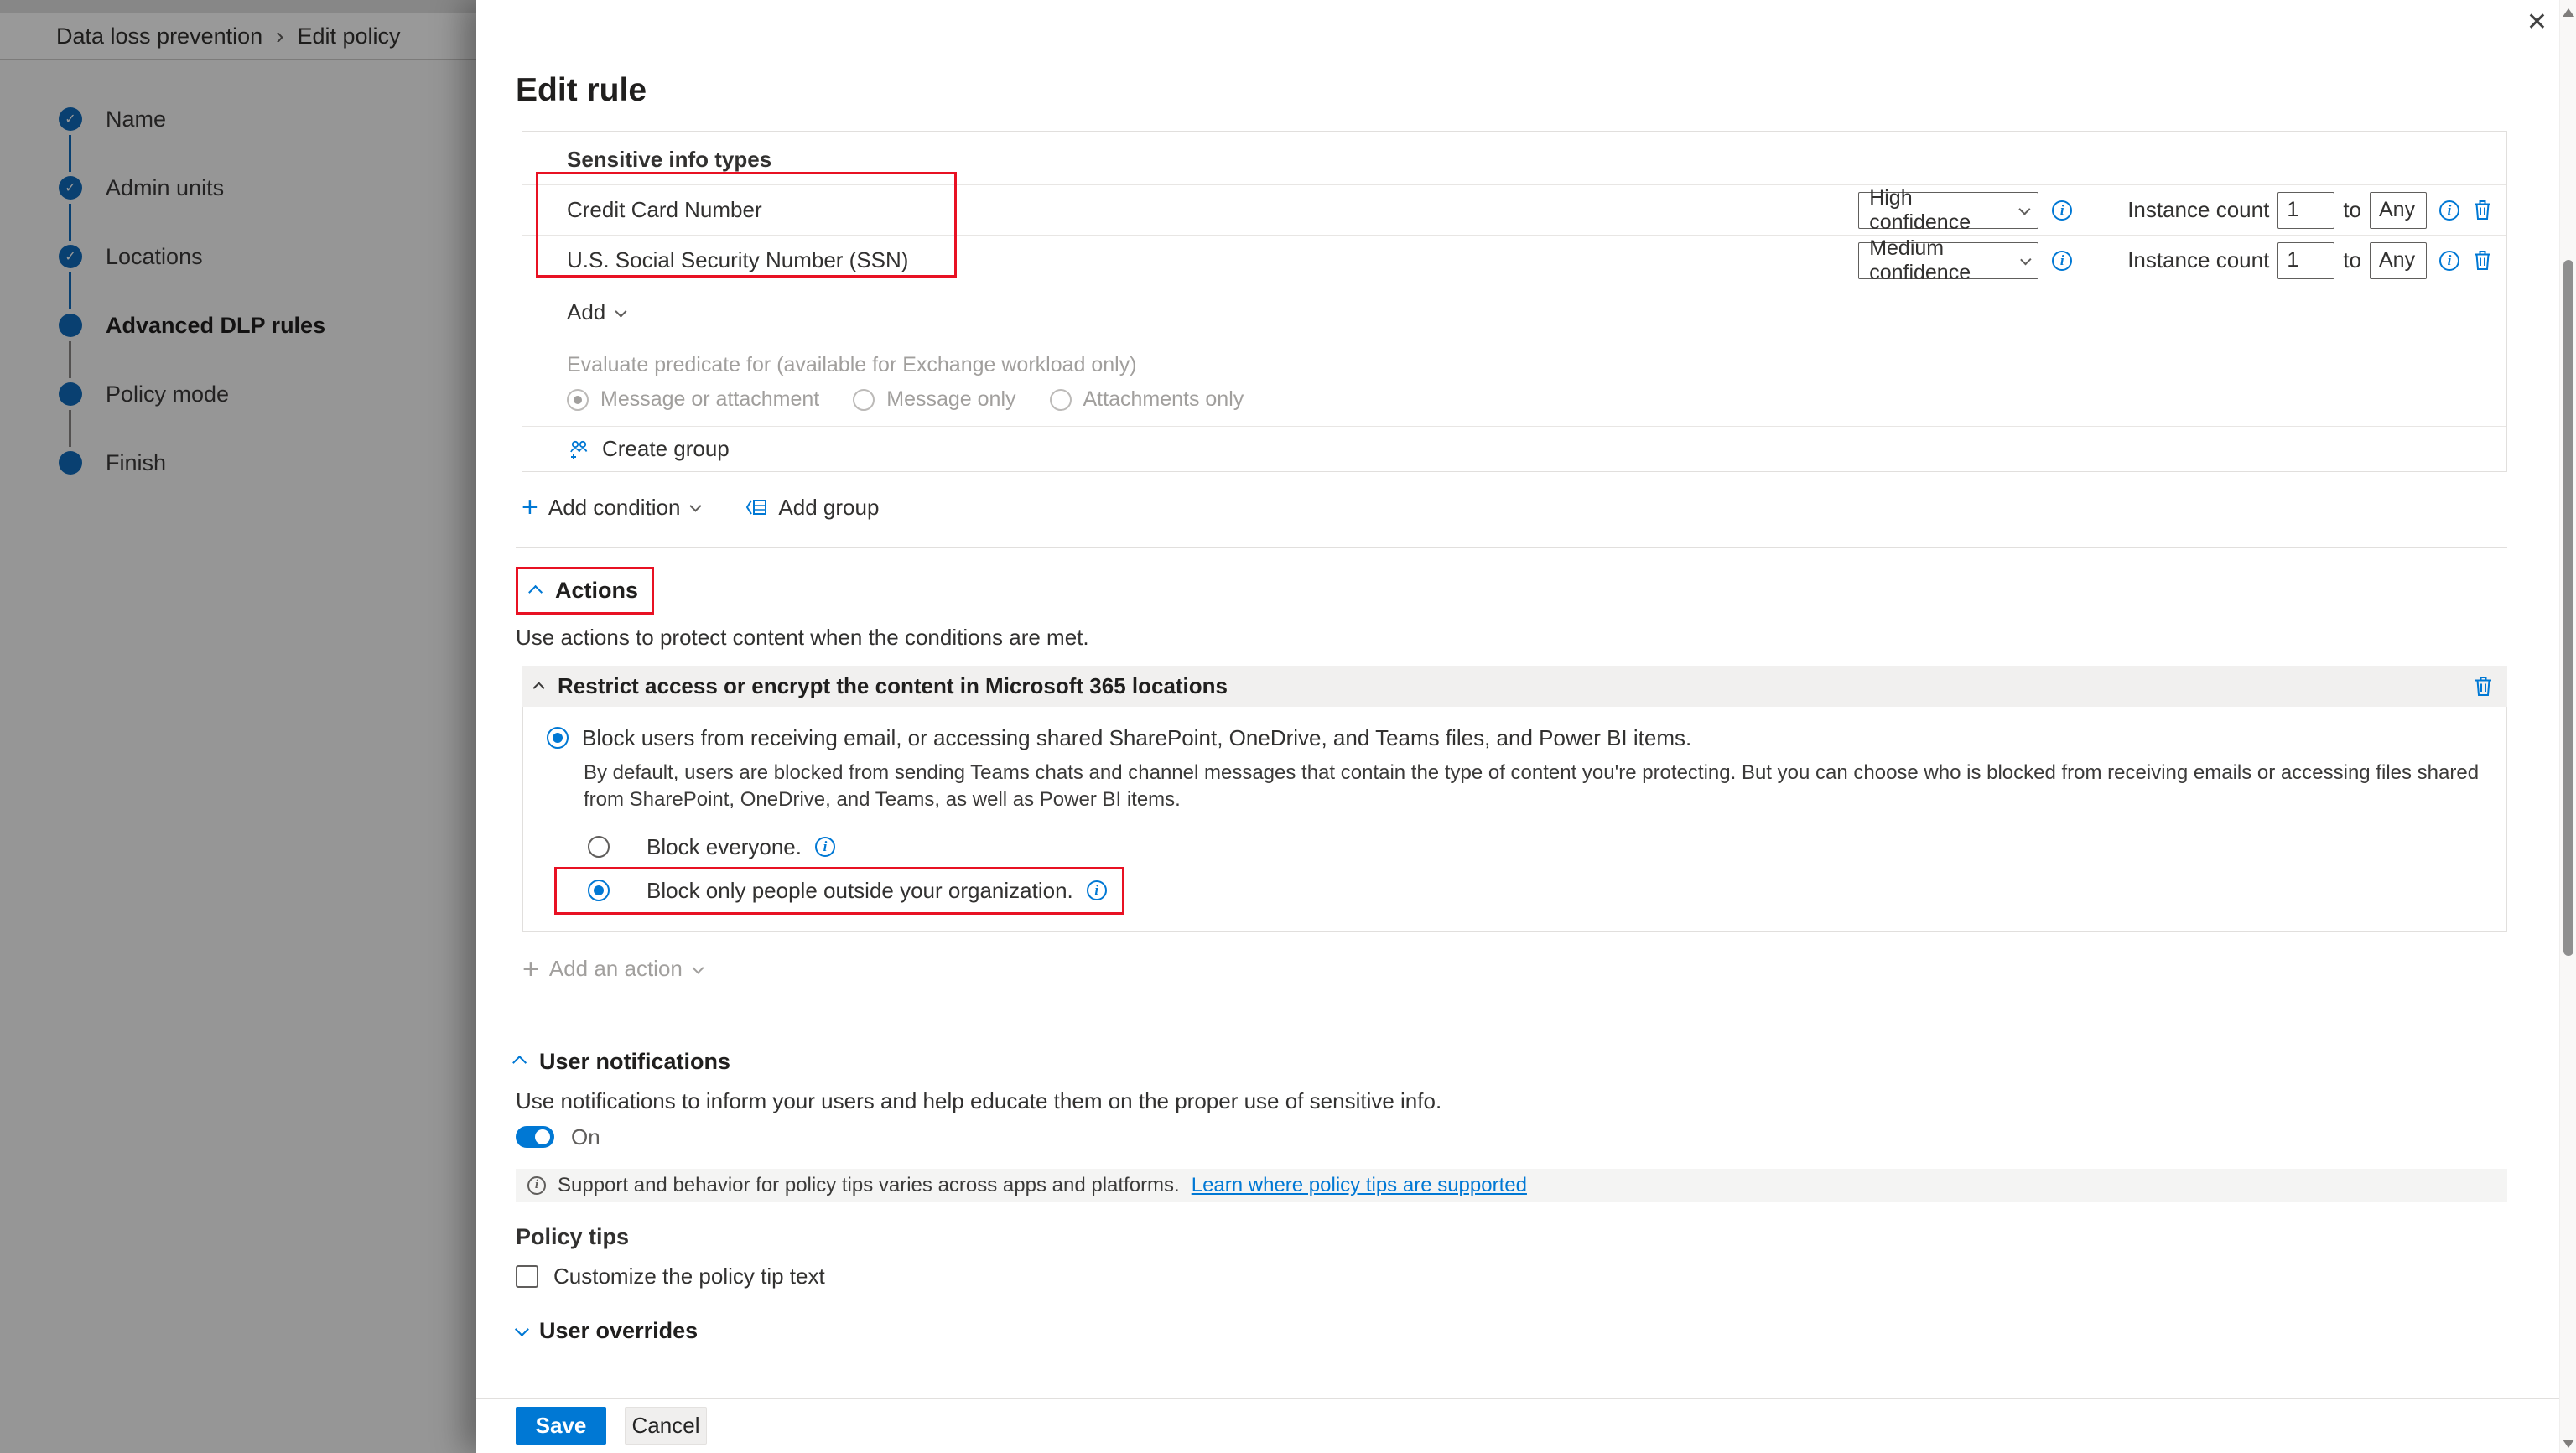  What do you see at coordinates (1511, 547) in the screenshot?
I see `divider` at bounding box center [1511, 547].